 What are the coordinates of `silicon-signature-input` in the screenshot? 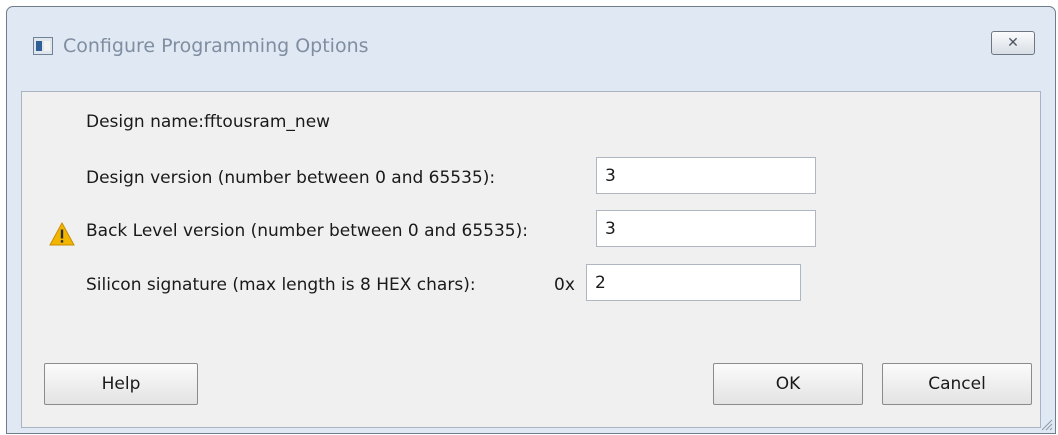 It's located at (693, 282).